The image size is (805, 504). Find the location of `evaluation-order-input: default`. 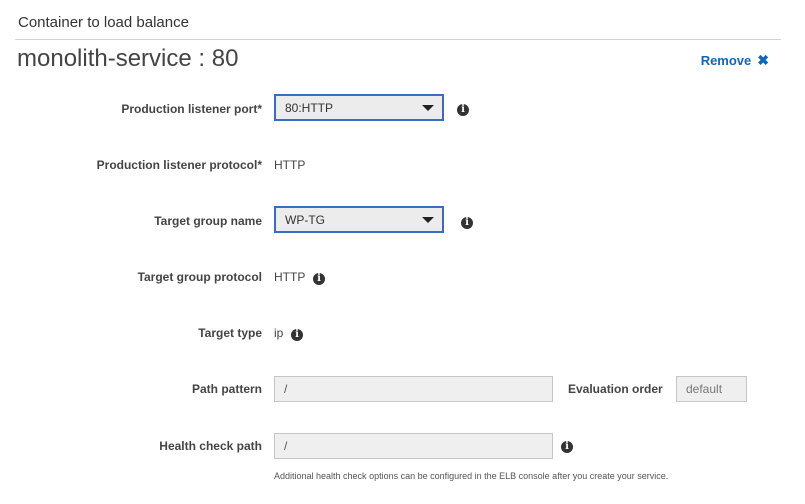

evaluation-order-input: default is located at coordinates (711, 389).